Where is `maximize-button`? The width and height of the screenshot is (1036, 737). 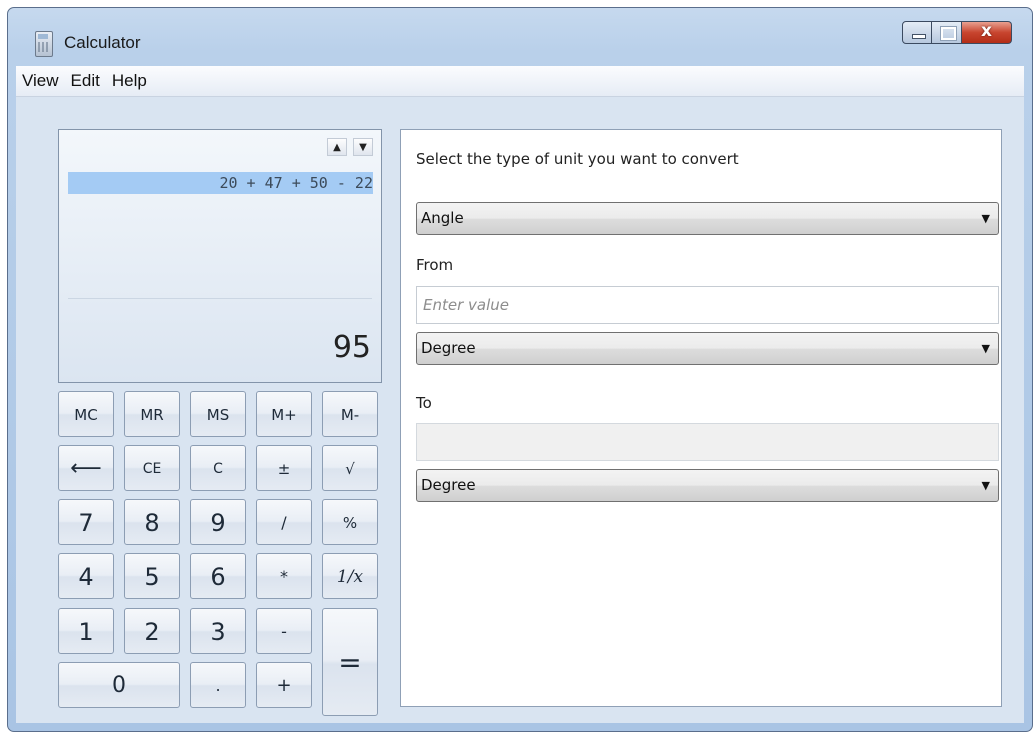 maximize-button is located at coordinates (947, 32).